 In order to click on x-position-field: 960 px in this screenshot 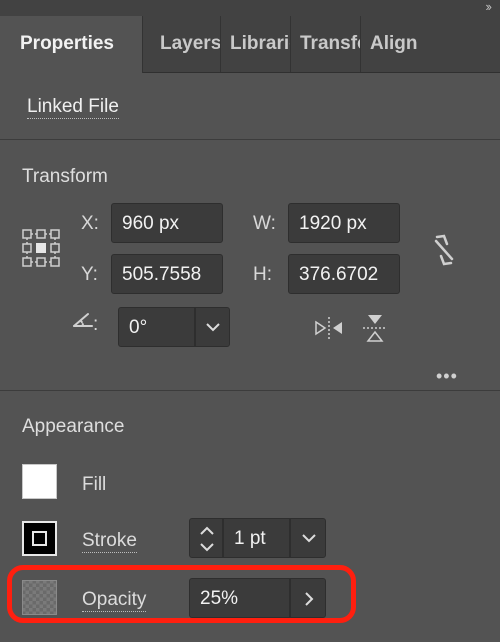, I will do `click(167, 223)`.